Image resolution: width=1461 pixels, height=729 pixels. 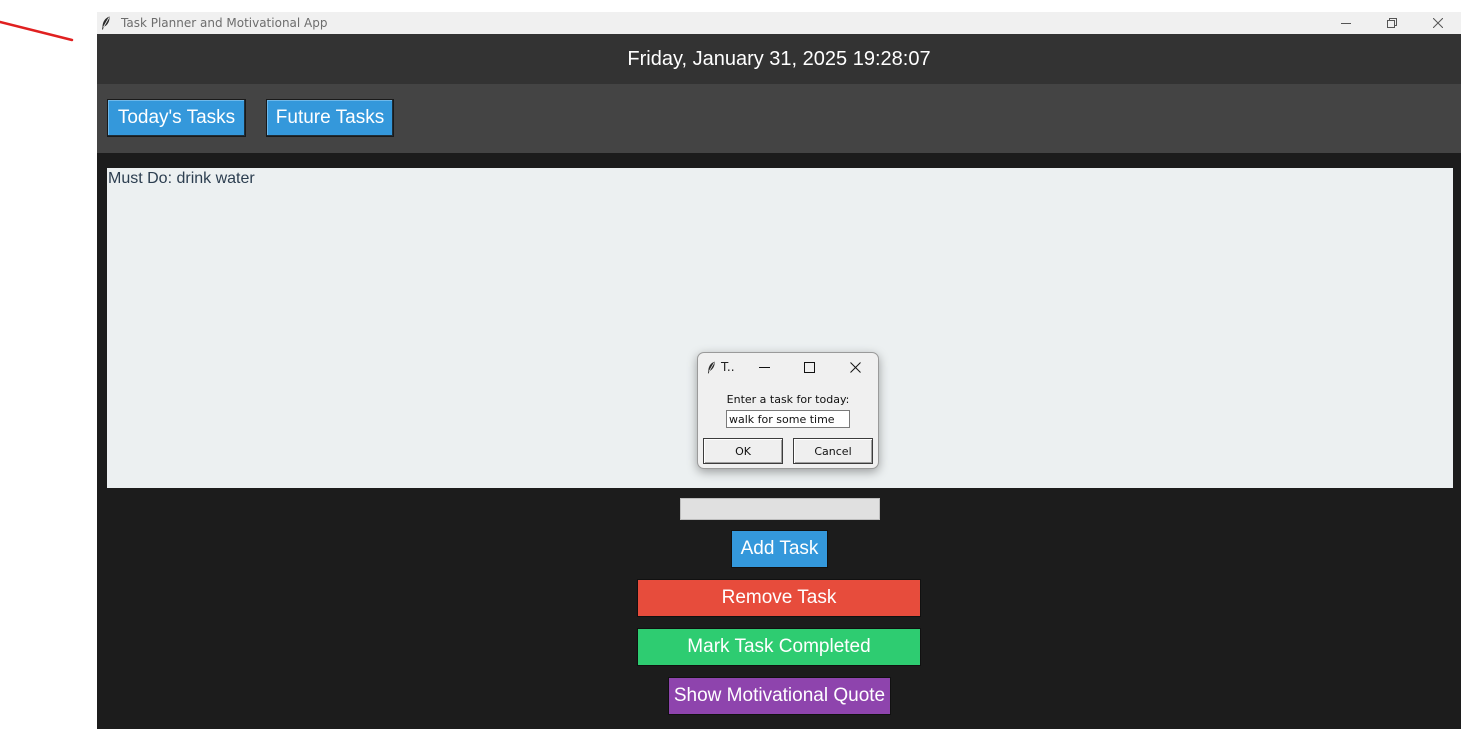 I want to click on date-time-header: Friday, January 31, 2025 19:28:07, so click(x=779, y=59).